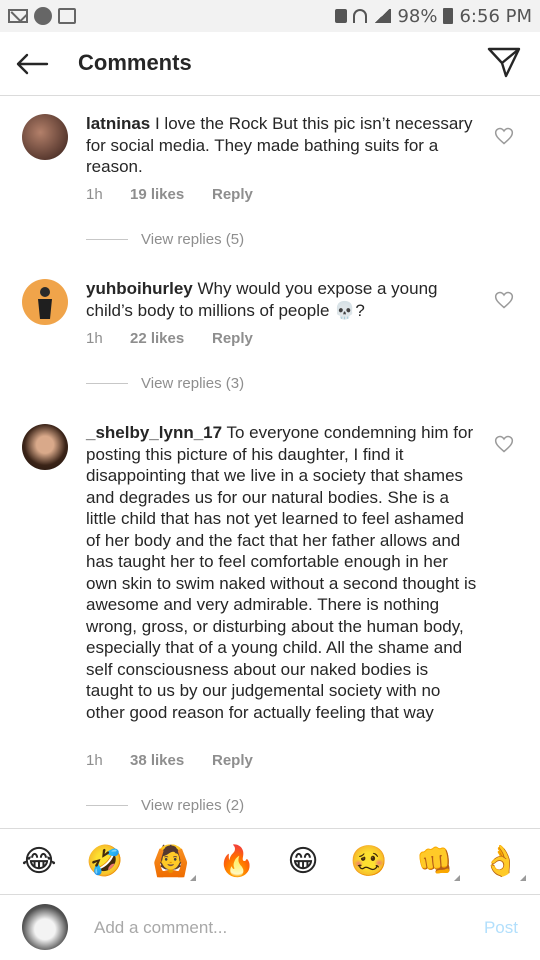  What do you see at coordinates (18, 16) in the screenshot?
I see `mail-icon` at bounding box center [18, 16].